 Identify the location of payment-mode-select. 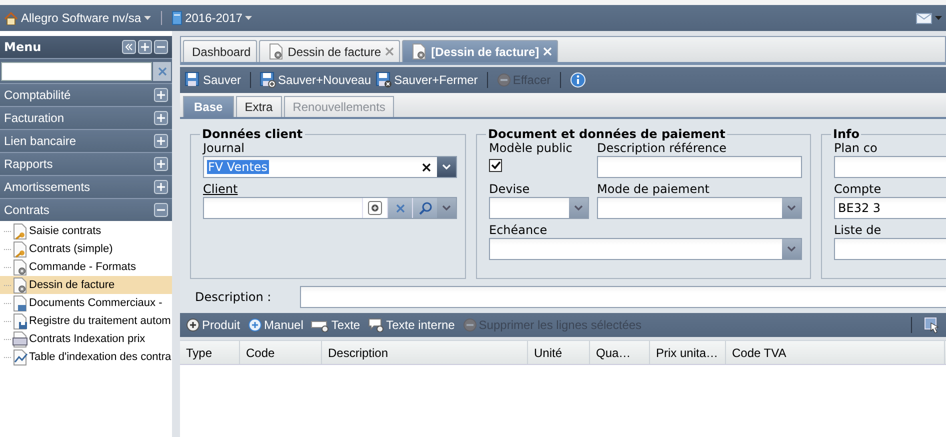
(699, 208).